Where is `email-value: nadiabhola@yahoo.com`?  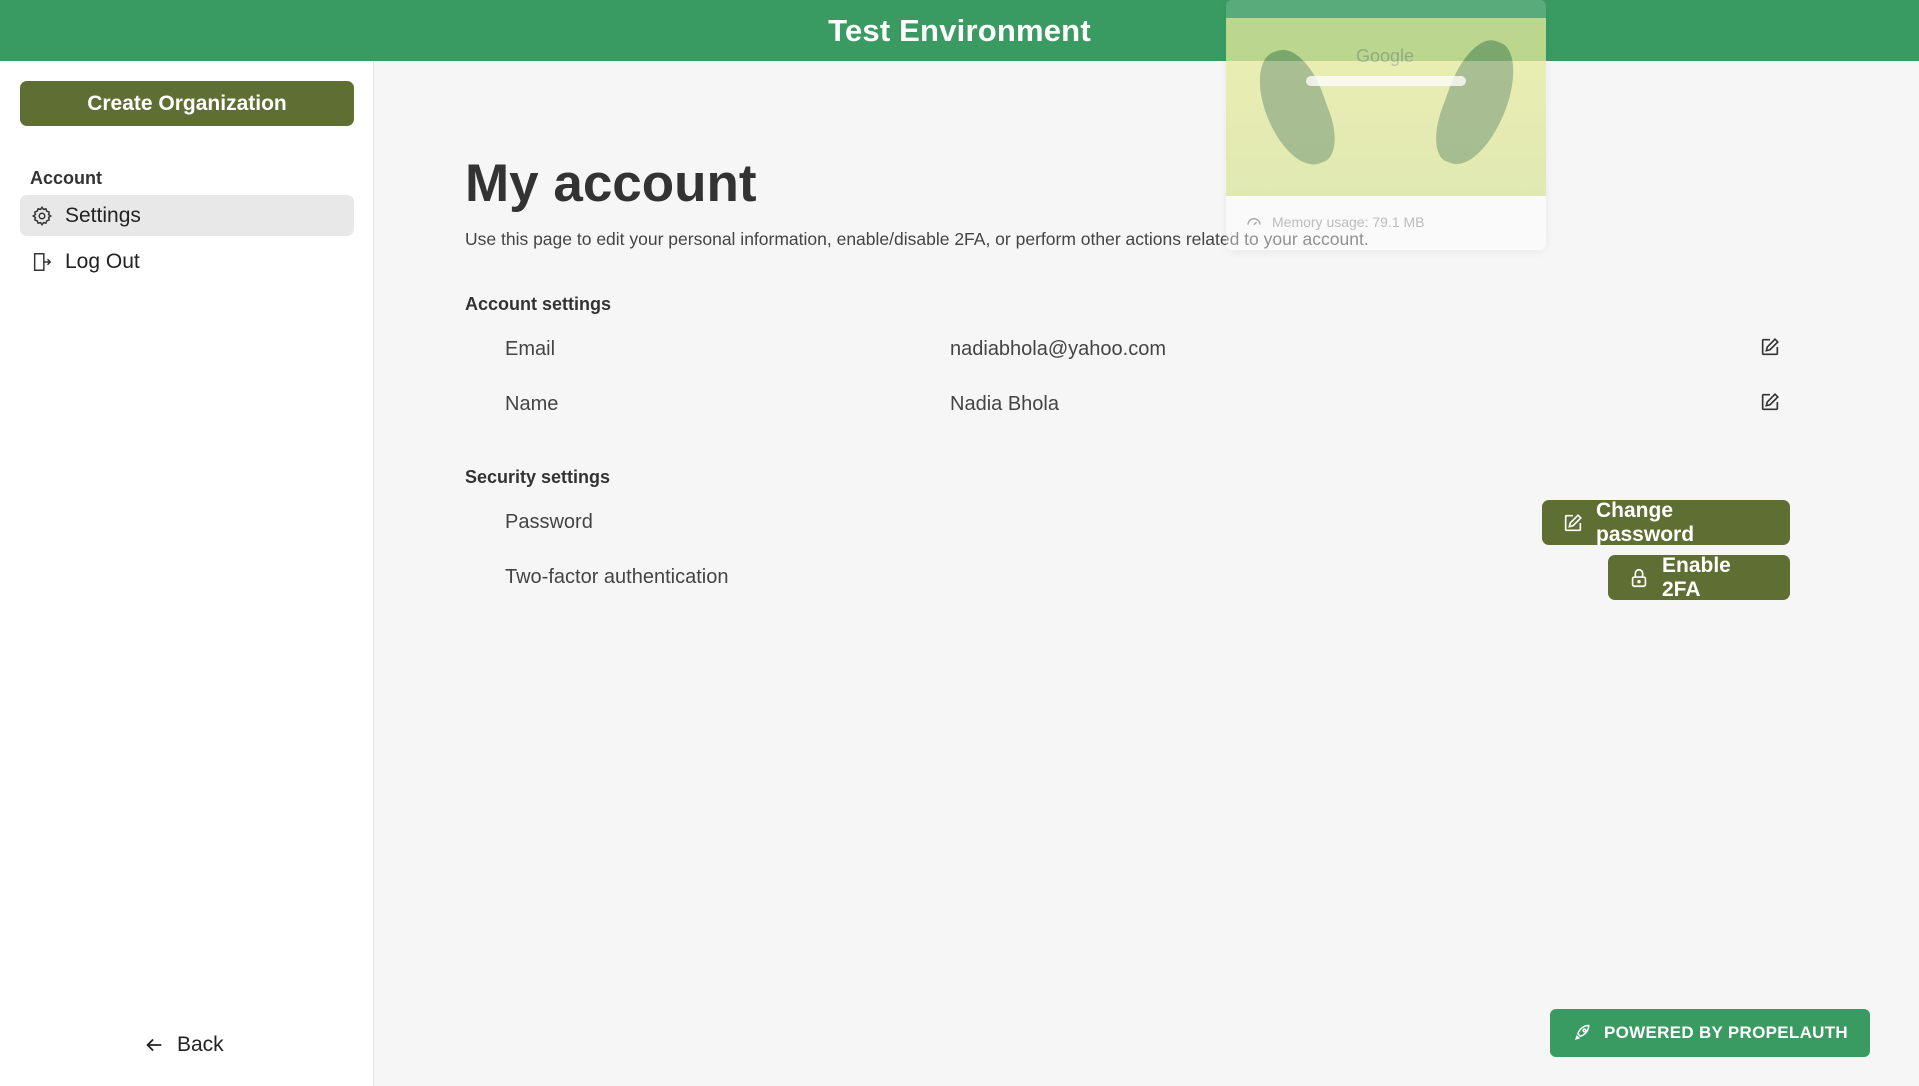 email-value: nadiabhola@yahoo.com is located at coordinates (1058, 349).